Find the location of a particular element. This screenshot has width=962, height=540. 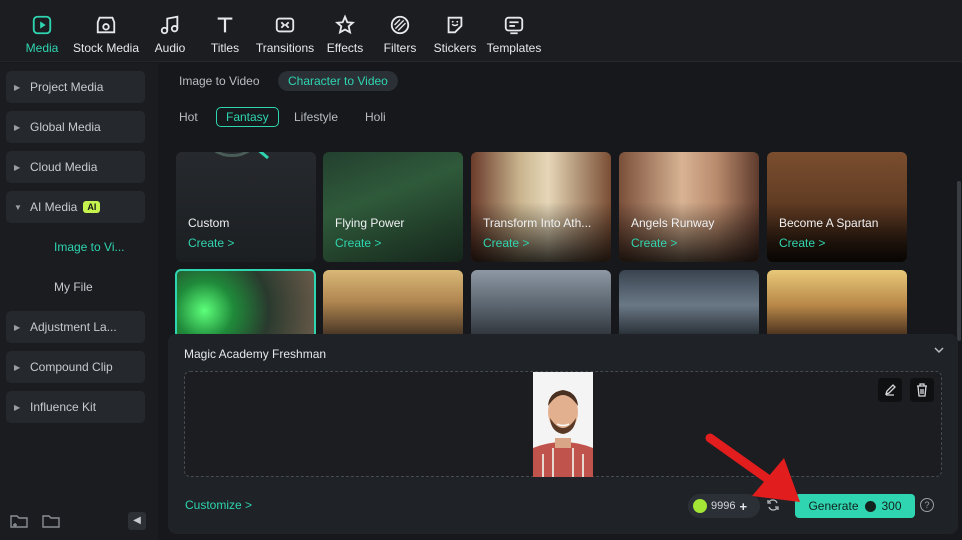

toolbar-transitions-label: Transitions is located at coordinates (285, 48).